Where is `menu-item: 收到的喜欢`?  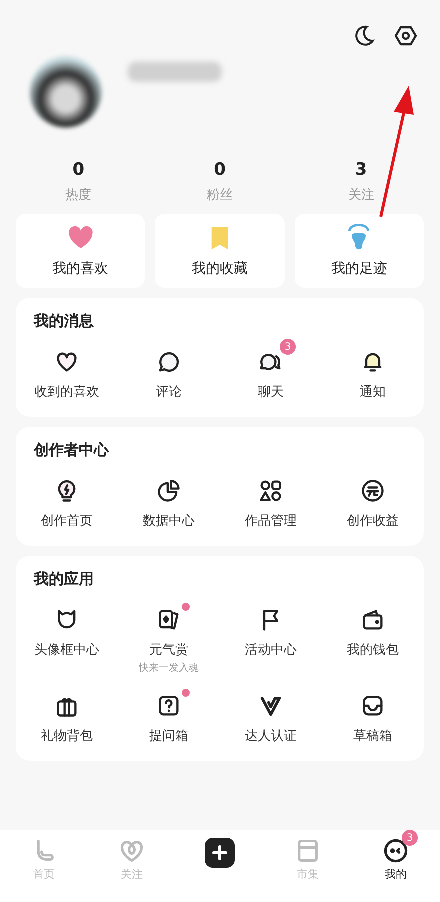
menu-item: 收到的喜欢 is located at coordinates (67, 374).